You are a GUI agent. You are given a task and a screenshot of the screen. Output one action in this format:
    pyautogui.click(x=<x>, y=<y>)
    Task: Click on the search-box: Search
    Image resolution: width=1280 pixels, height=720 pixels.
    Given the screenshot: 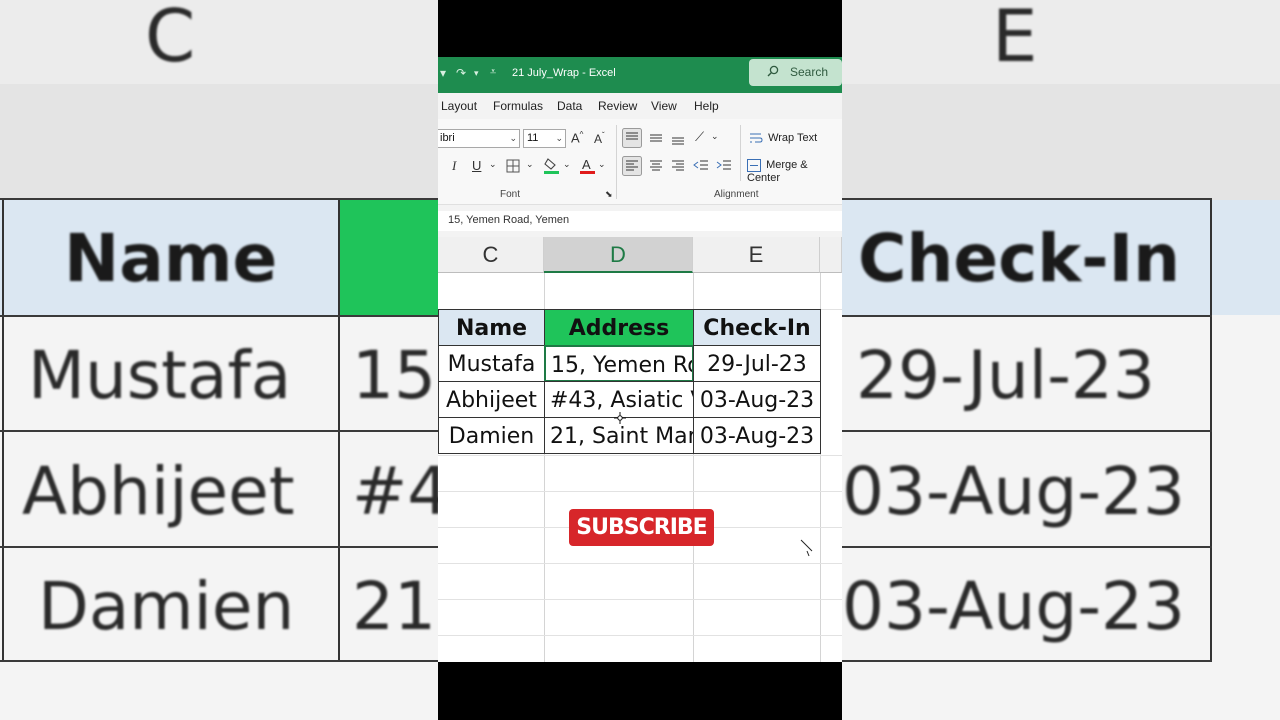 What is the action you would take?
    pyautogui.click(x=795, y=72)
    